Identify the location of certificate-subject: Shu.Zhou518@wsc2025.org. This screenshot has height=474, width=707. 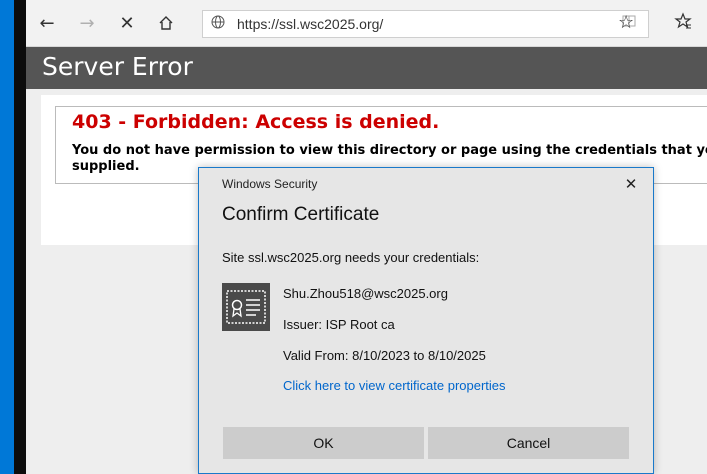
(365, 293).